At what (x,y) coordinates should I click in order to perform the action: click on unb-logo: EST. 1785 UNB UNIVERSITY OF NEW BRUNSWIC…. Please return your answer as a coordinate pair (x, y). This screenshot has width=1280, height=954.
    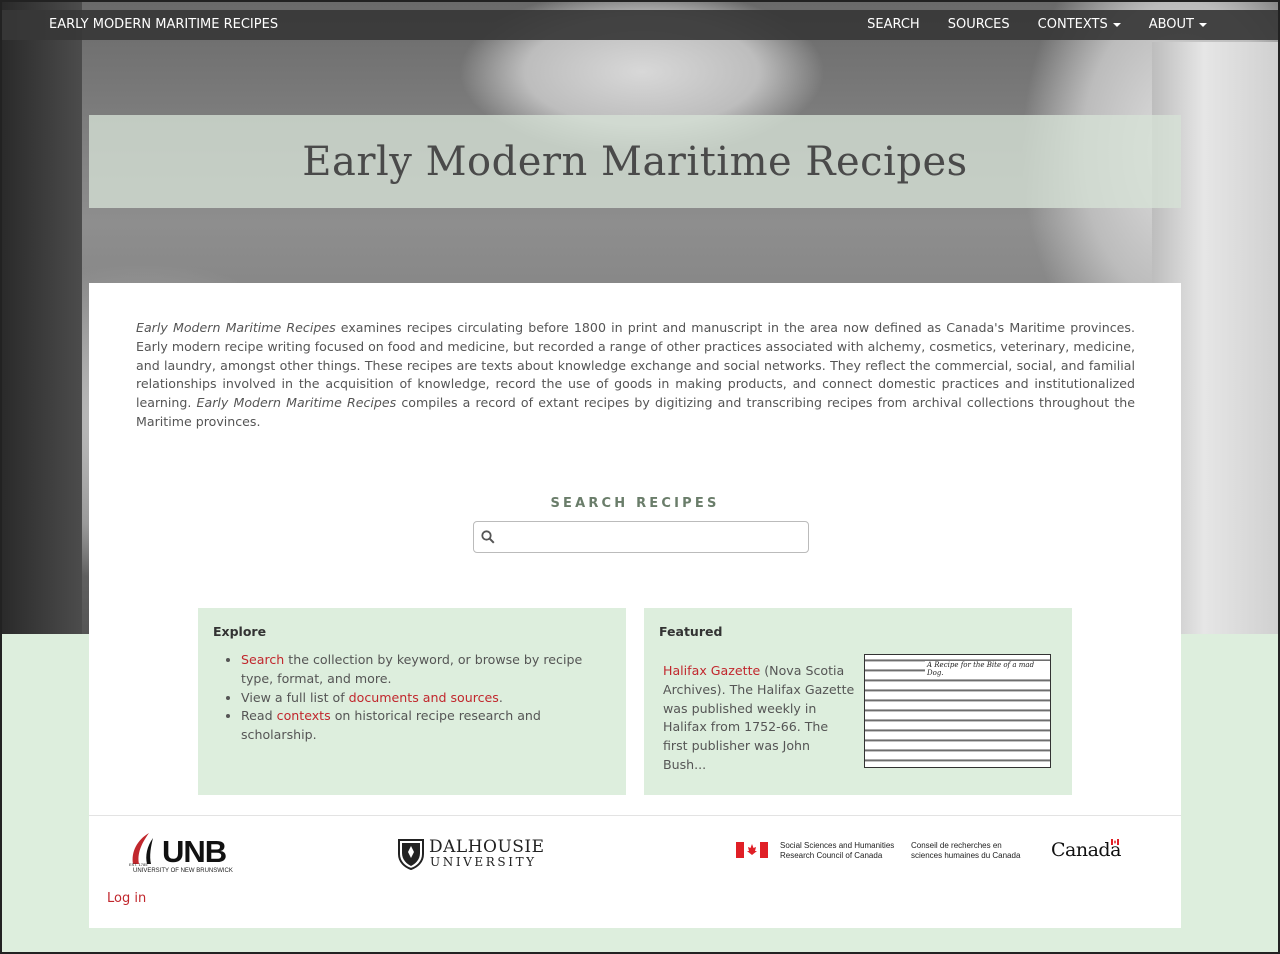
    Looking at the image, I should click on (183, 854).